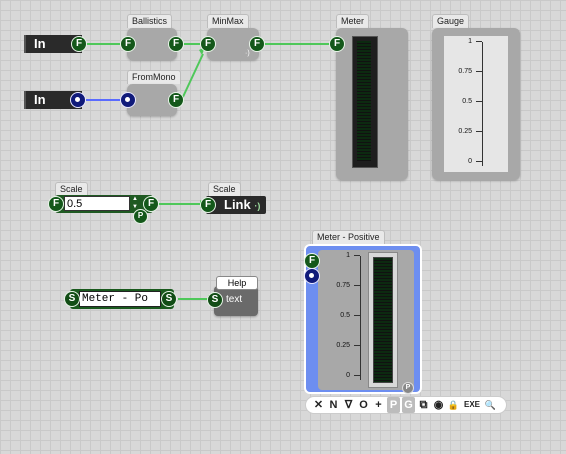  Describe the element at coordinates (150, 21) in the screenshot. I see `node-title: Ballistics` at that location.